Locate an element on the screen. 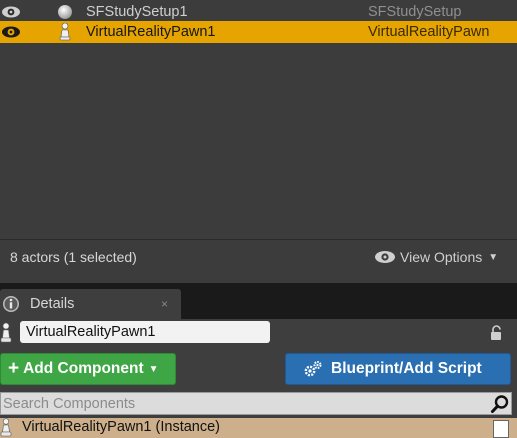 The width and height of the screenshot is (517, 438). actor-name-row is located at coordinates (258, 333).